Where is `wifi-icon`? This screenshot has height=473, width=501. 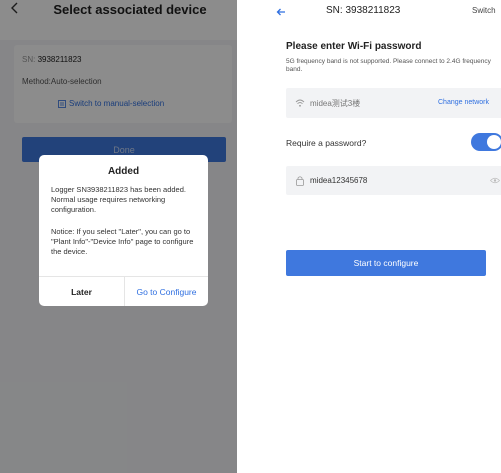 wifi-icon is located at coordinates (300, 103).